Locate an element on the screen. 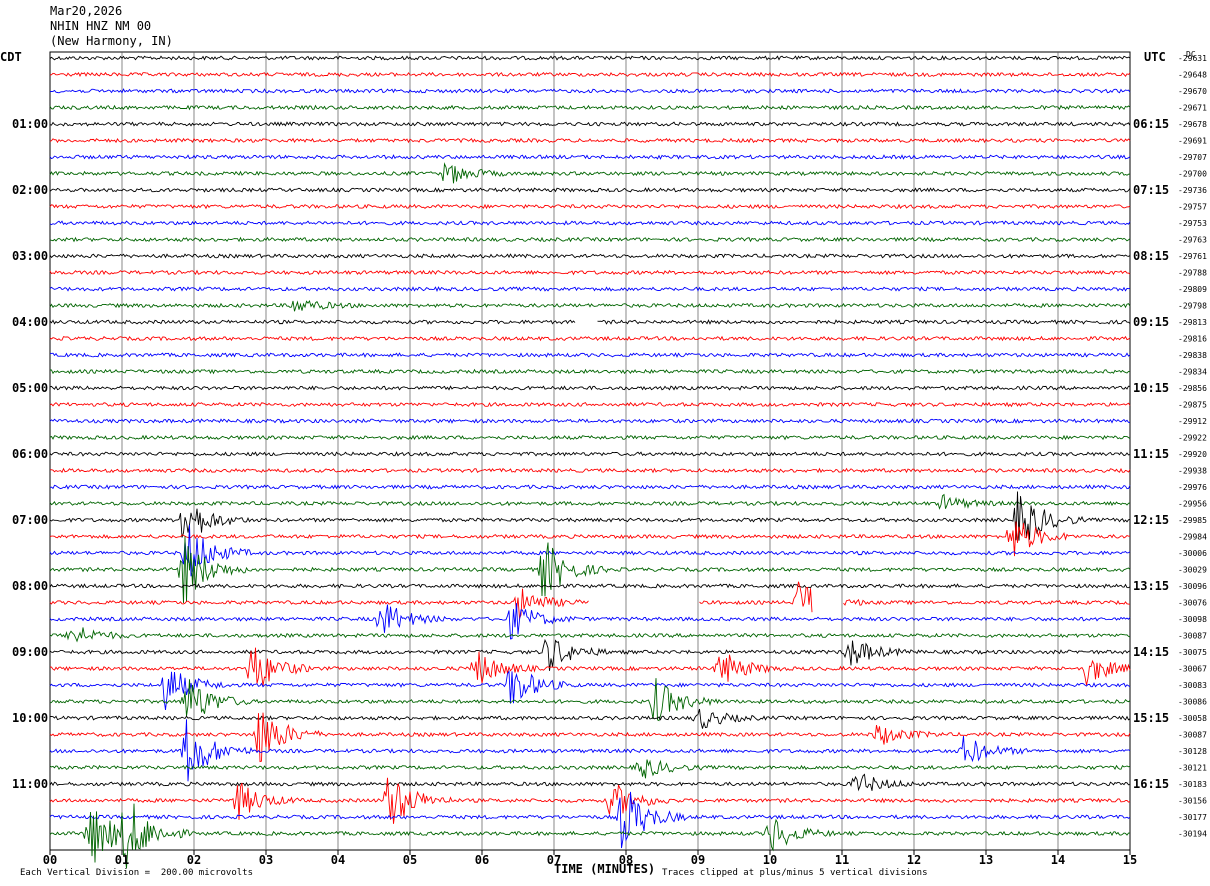 This screenshot has width=1210, height=886. right-dc-value: -29761 is located at coordinates (1192, 256).